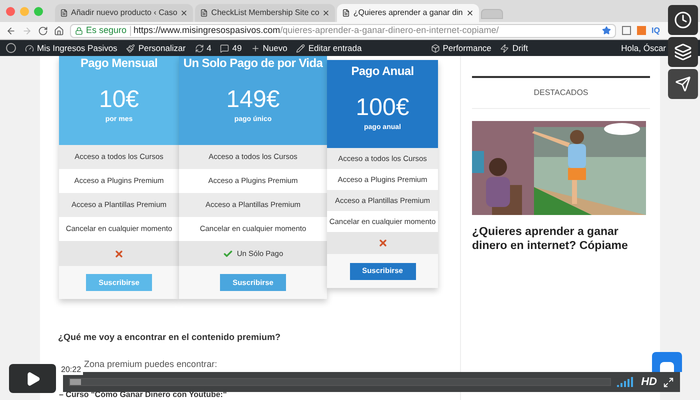  Describe the element at coordinates (626, 382) in the screenshot. I see `volume-icon` at that location.